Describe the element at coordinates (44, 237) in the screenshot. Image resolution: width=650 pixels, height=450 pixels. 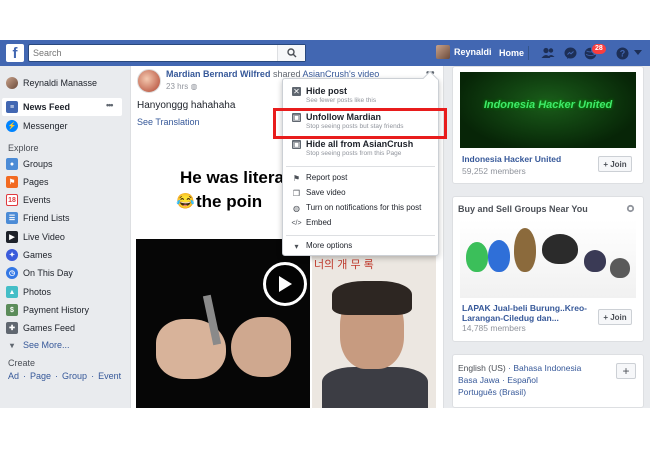
I see `sidebar-item-label: Live Video` at that location.